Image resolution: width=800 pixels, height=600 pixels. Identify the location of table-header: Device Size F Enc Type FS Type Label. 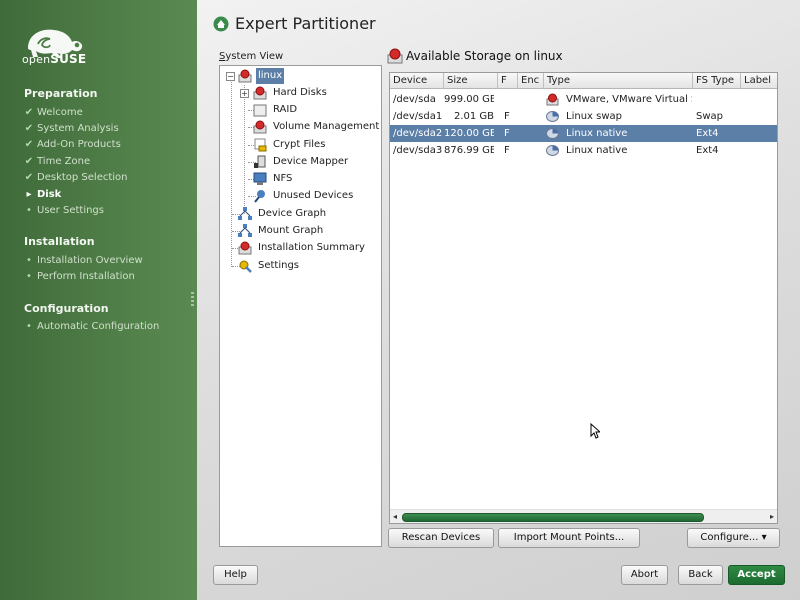
(583, 81).